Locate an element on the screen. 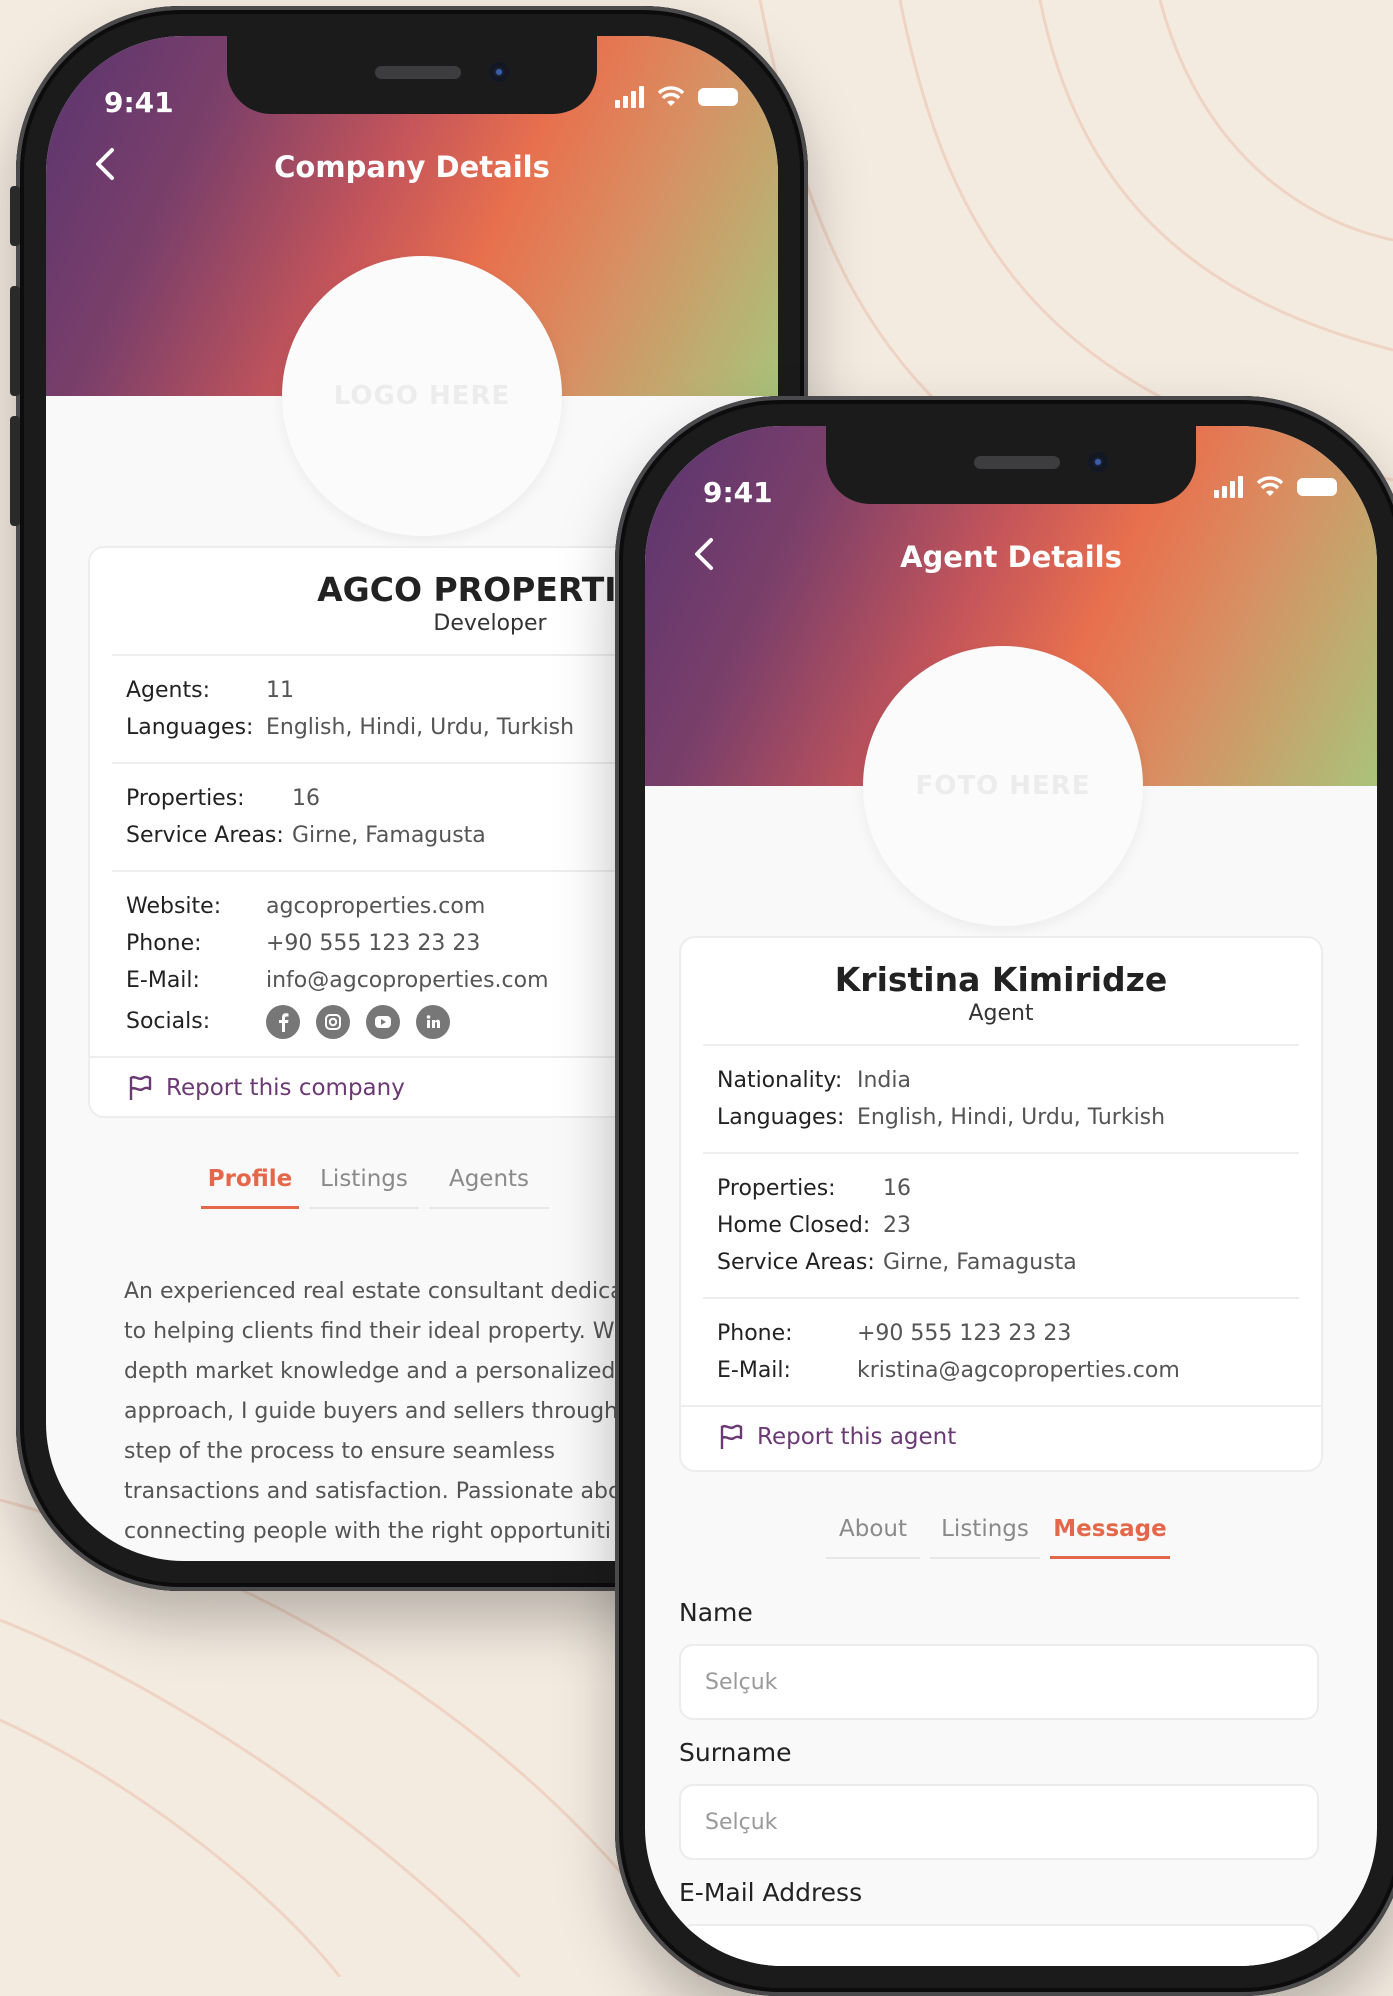 The width and height of the screenshot is (1393, 1996). home-closed-label: Home Closed: is located at coordinates (794, 1225).